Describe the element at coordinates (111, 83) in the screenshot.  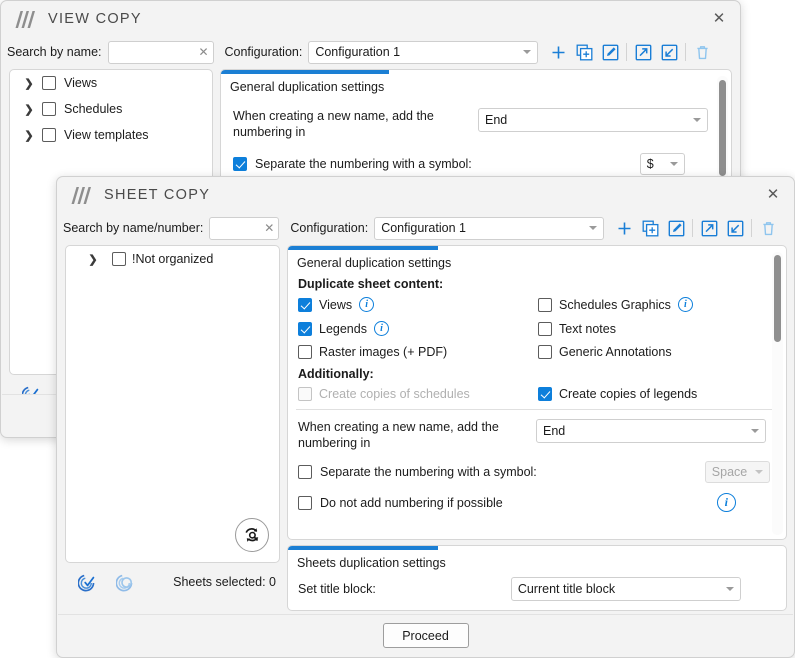
I see `tree-item-views: ❯ Views` at that location.